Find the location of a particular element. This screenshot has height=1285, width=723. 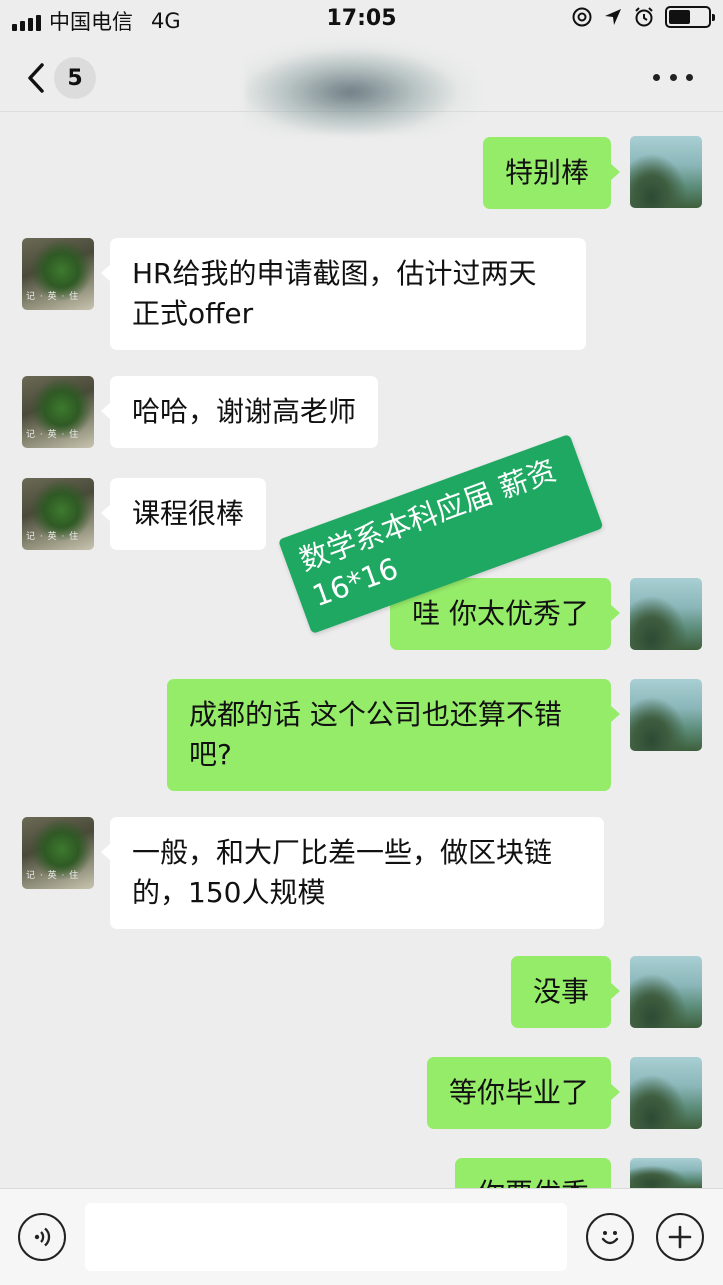

voice-icon is located at coordinates (42, 1237).